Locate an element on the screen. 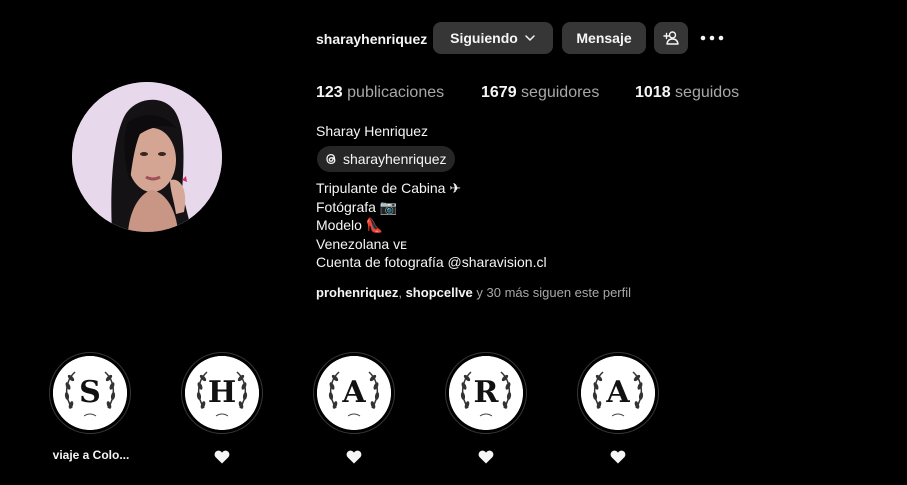 The width and height of the screenshot is (907, 485). threads-icon is located at coordinates (331, 159).